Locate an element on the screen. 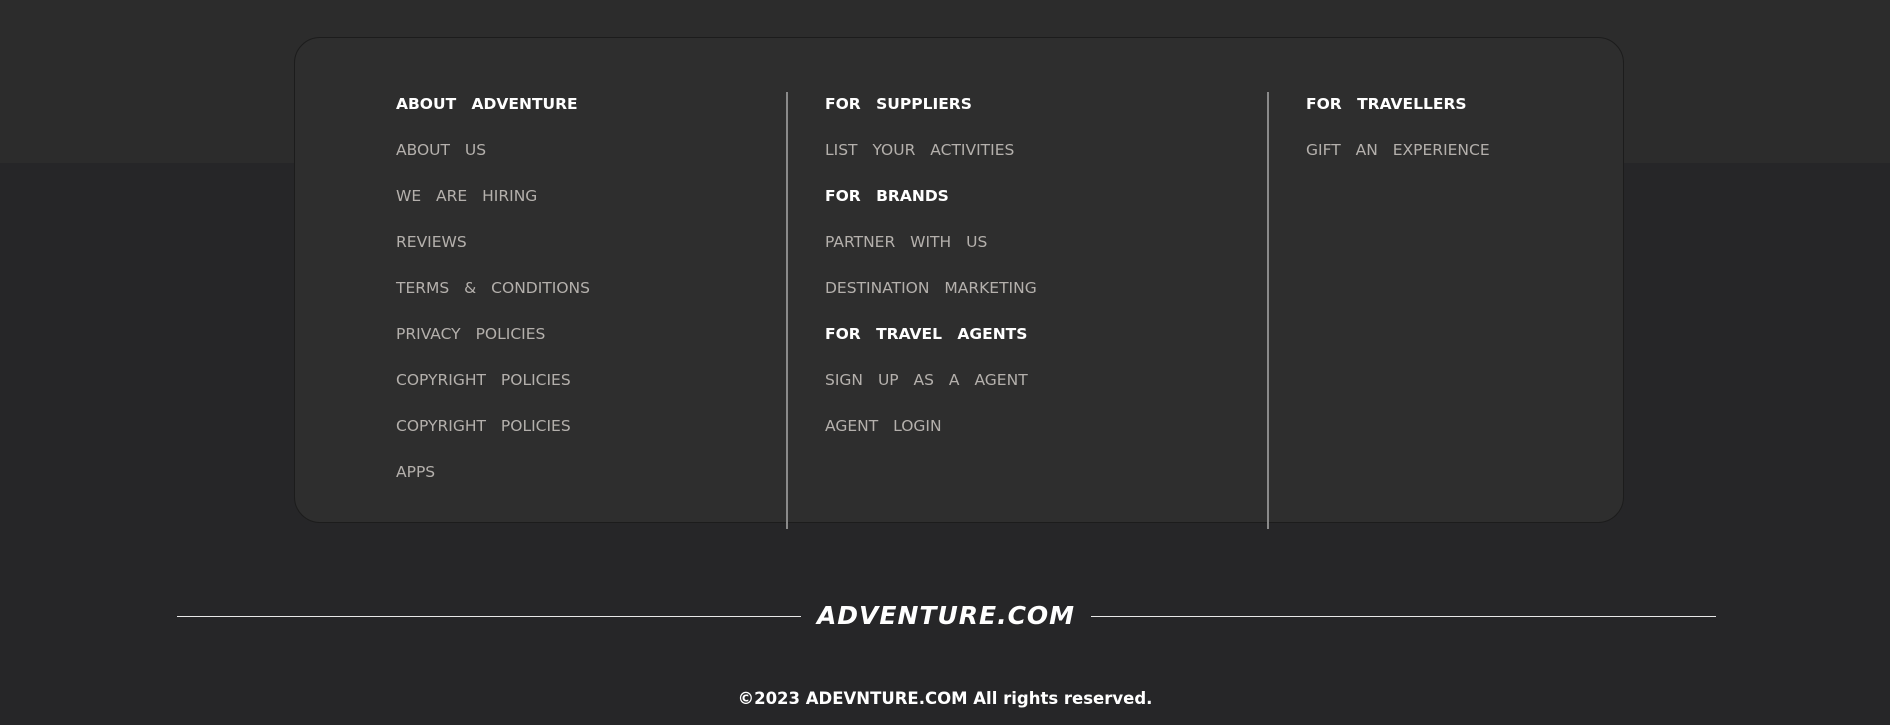 The width and height of the screenshot is (1890, 725). footer-link-terms-and-conditions: TERMS & CONDITIONS is located at coordinates (493, 298).